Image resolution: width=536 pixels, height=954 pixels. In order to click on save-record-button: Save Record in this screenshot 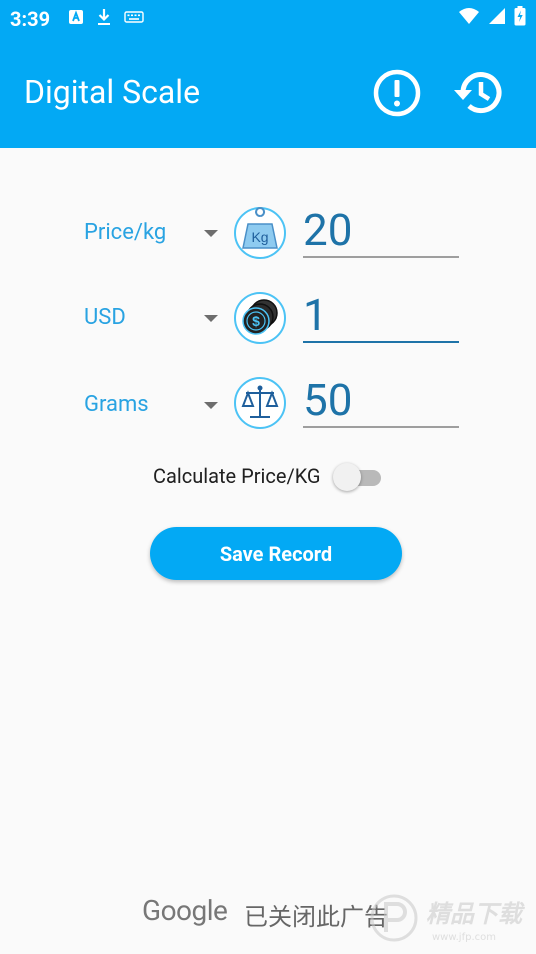, I will do `click(276, 553)`.